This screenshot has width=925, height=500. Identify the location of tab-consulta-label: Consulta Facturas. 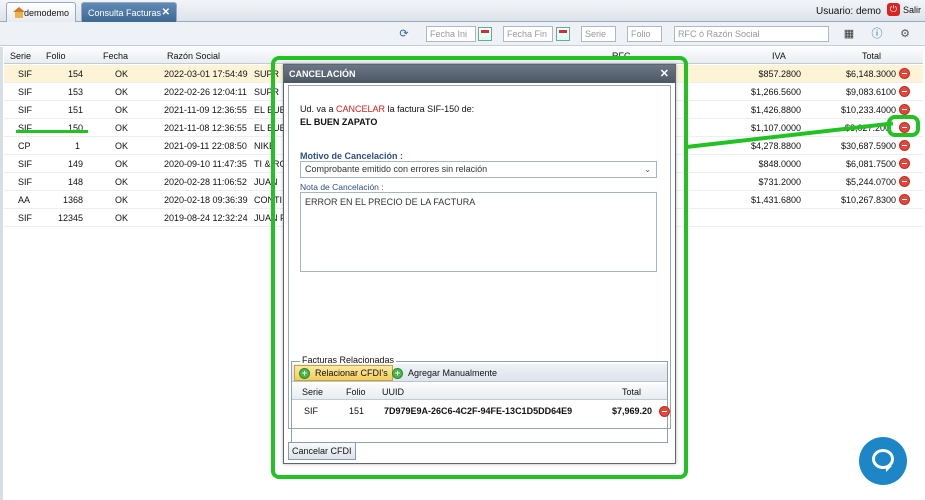
(125, 12).